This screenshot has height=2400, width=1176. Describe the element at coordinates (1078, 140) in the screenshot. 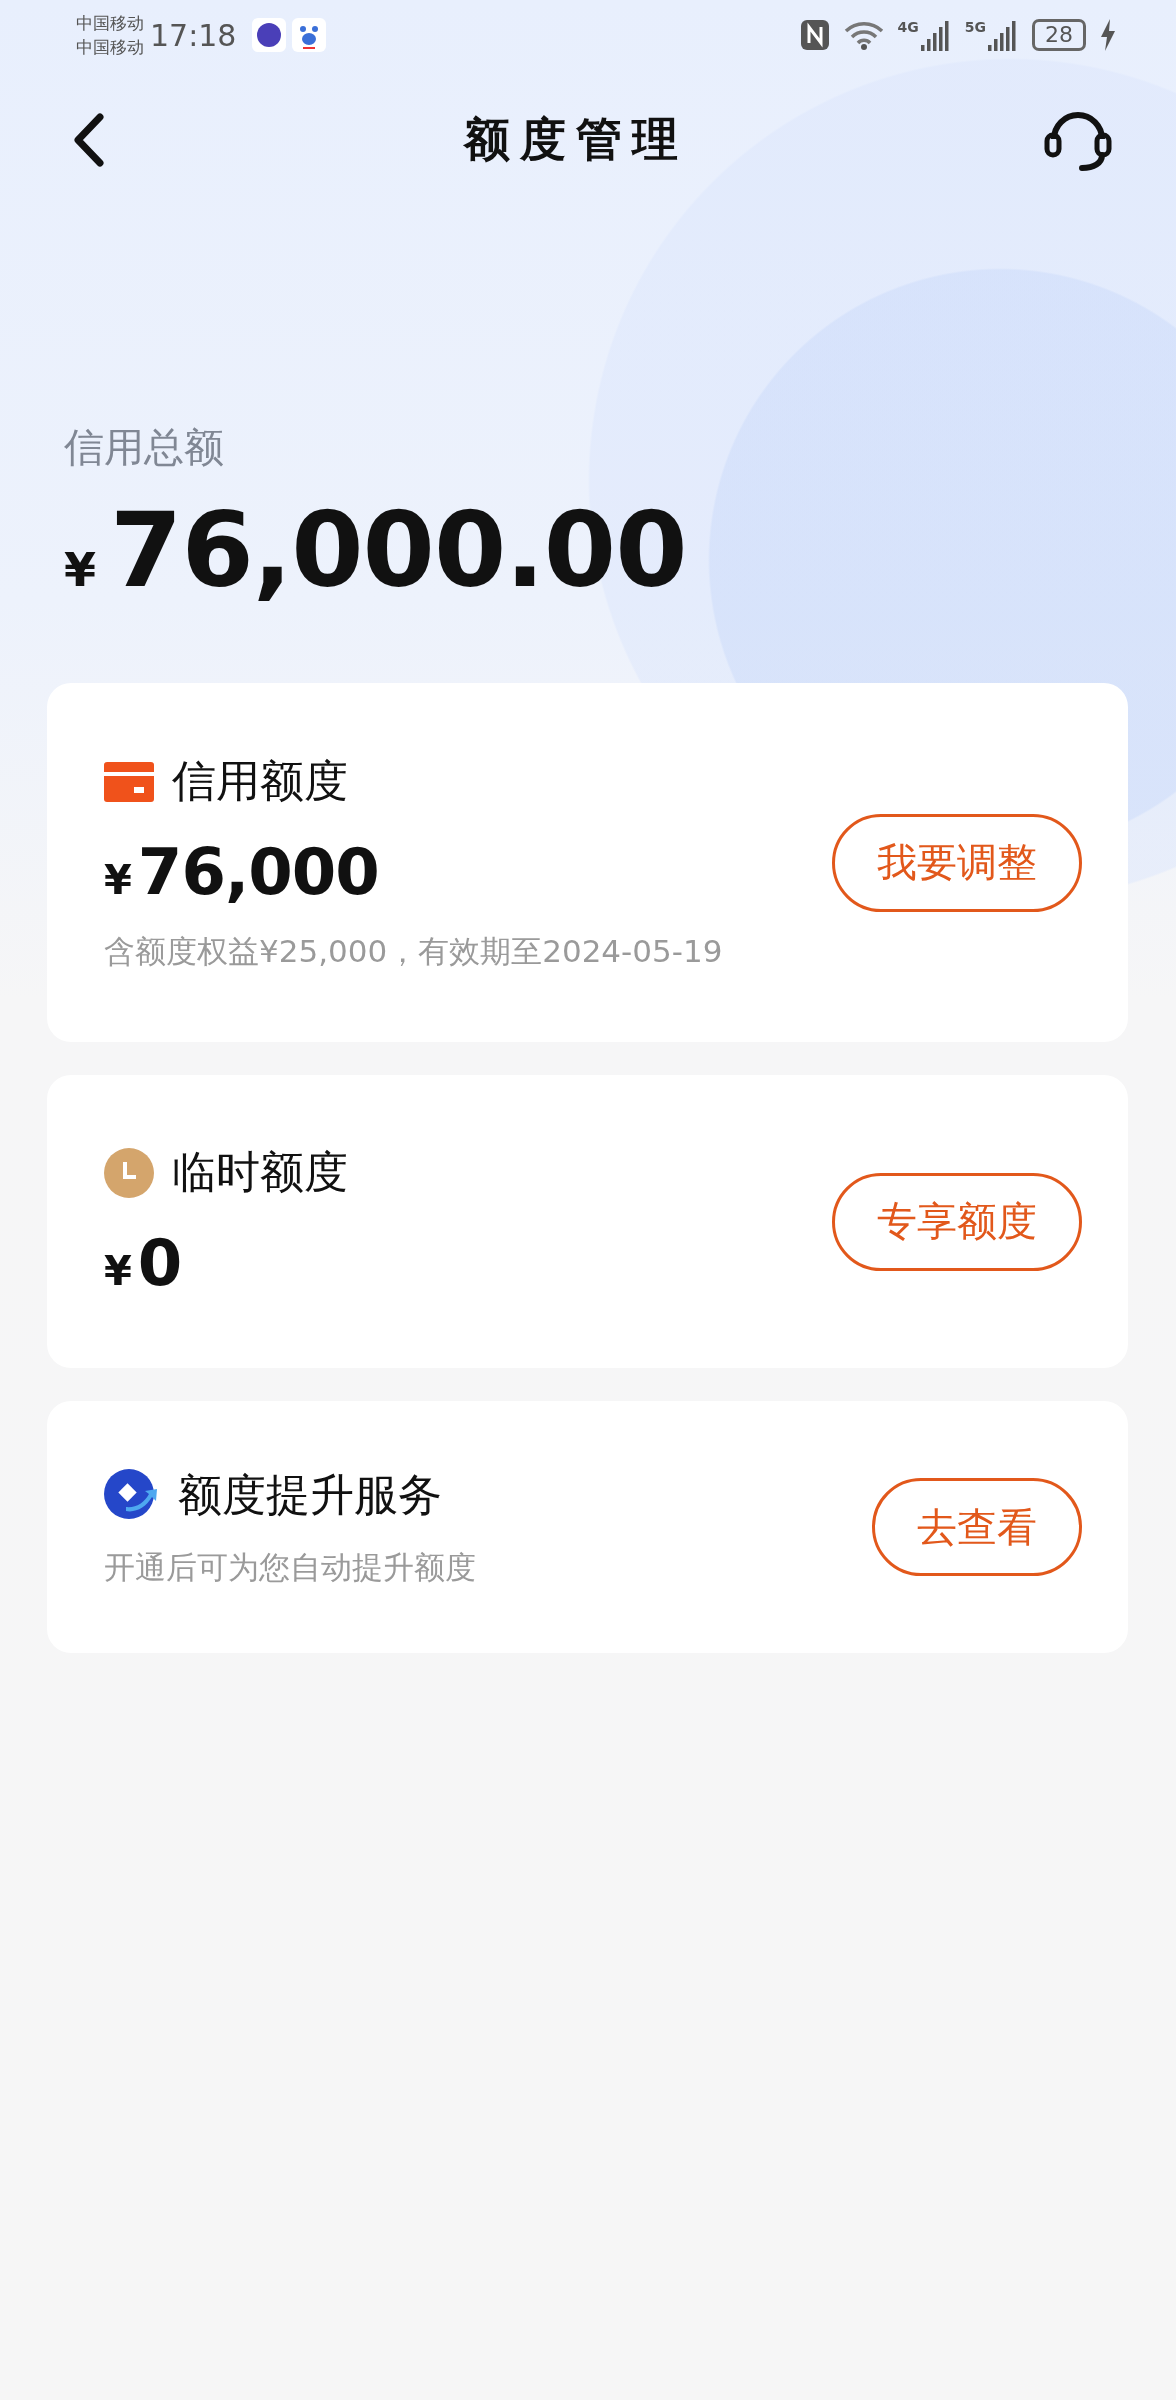

I see `headset-icon` at that location.